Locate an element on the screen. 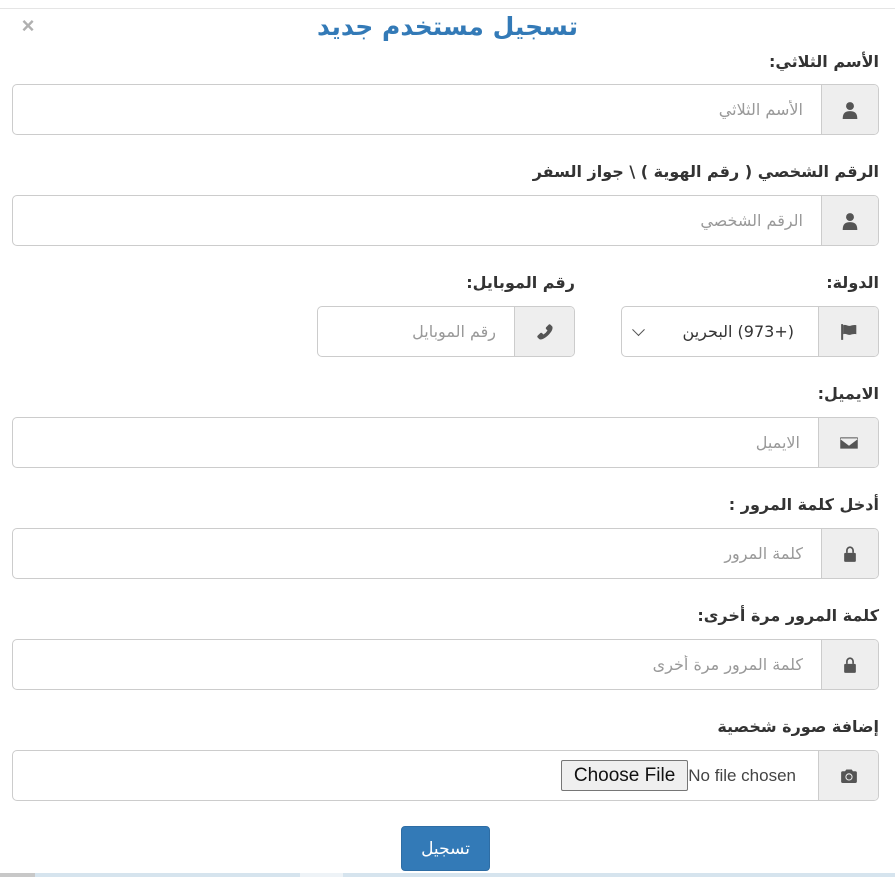  password-confirm-group is located at coordinates (445, 664).